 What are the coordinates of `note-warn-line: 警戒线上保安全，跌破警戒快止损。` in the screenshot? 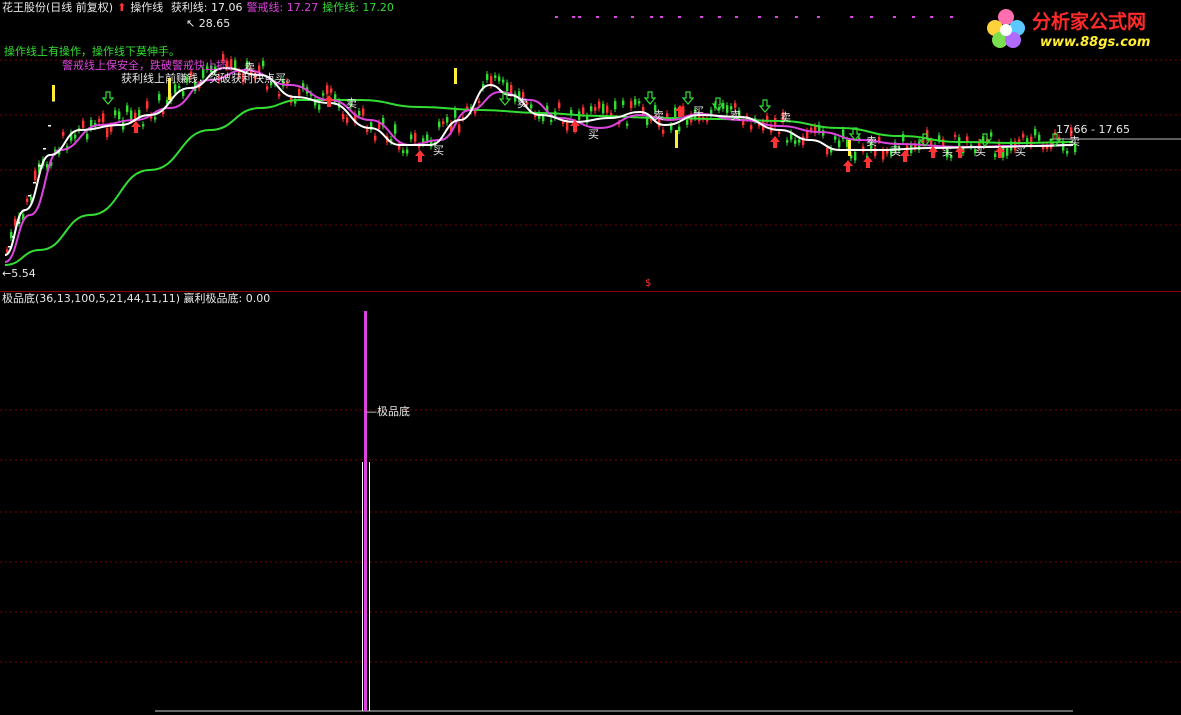 It's located at (150, 65).